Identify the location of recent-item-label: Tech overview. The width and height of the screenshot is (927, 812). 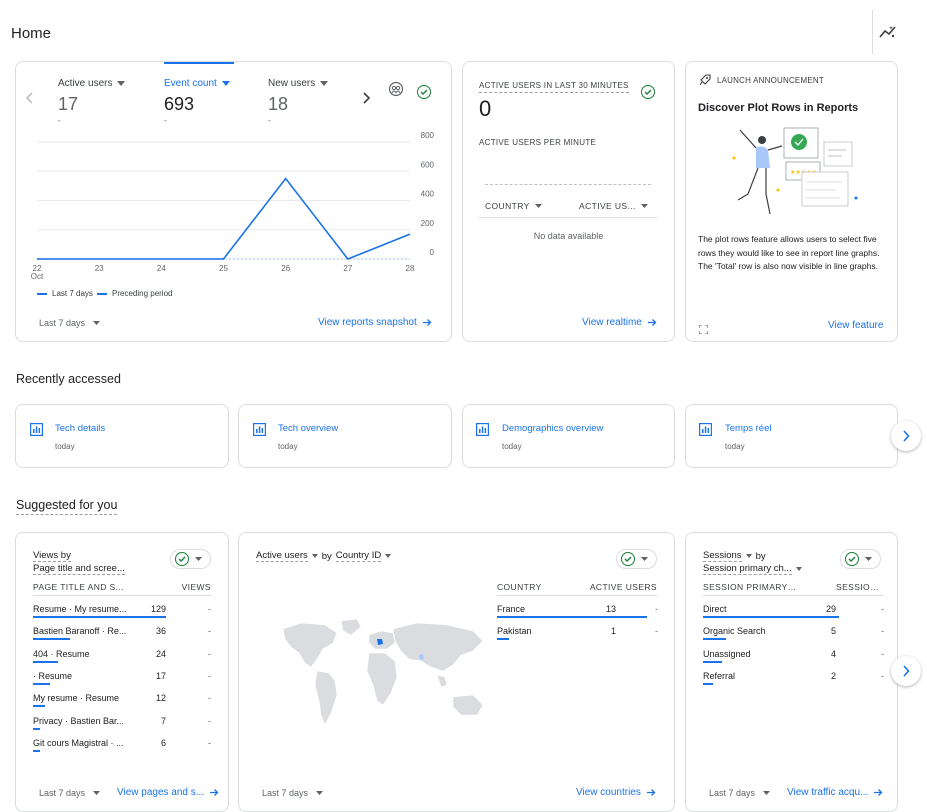
(308, 428).